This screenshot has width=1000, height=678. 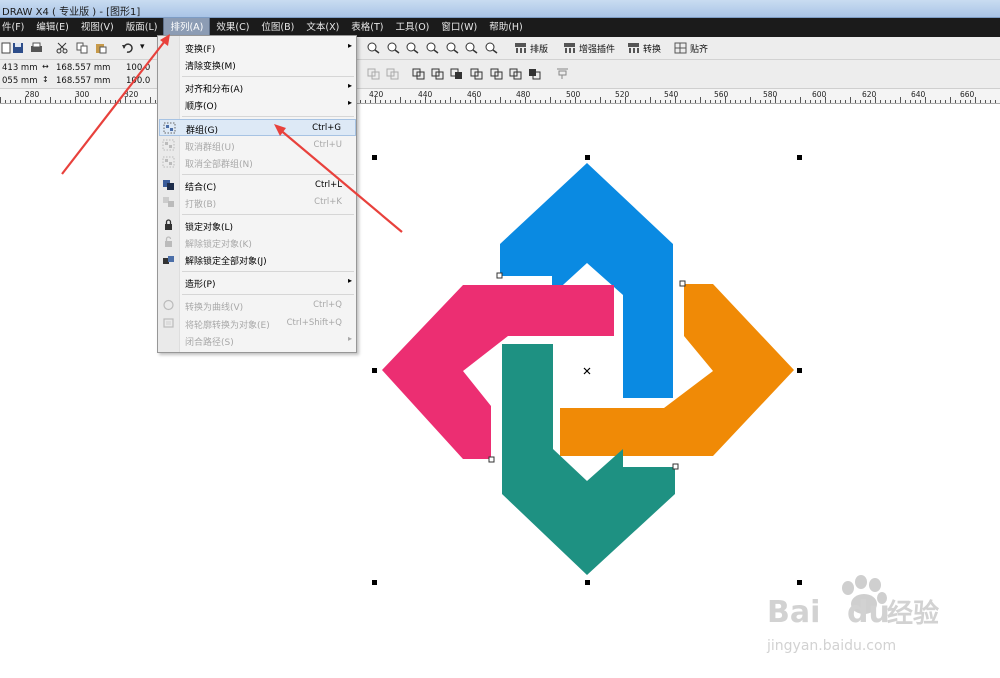 What do you see at coordinates (831, 646) in the screenshot?
I see `watermark-url: jingyan.baidu.com` at bounding box center [831, 646].